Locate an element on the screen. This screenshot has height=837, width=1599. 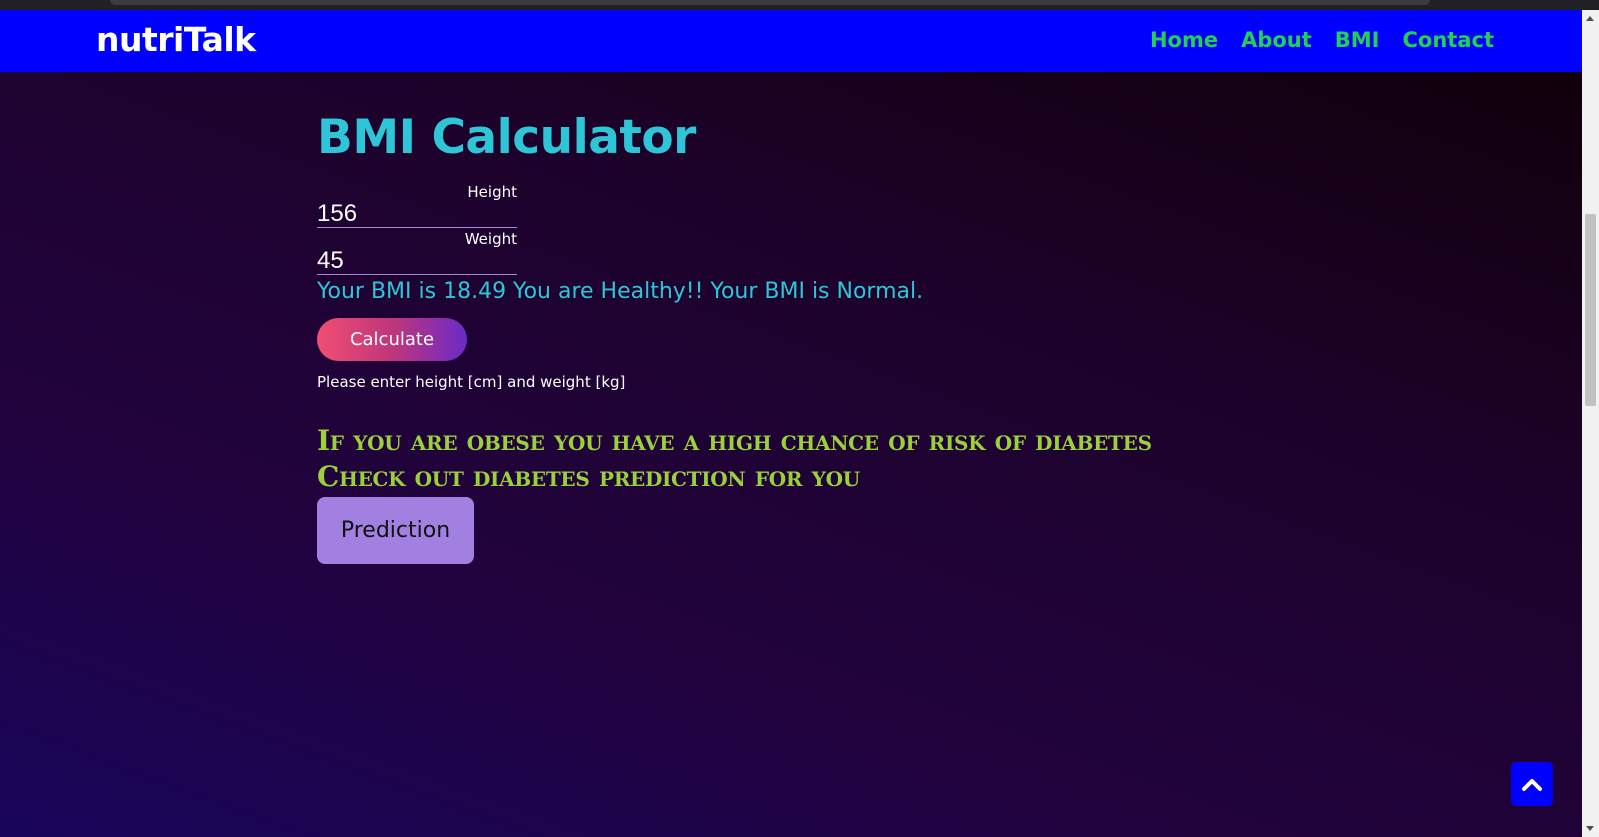
navbar: nutriTalk Home About BMI Contact is located at coordinates (791, 41).